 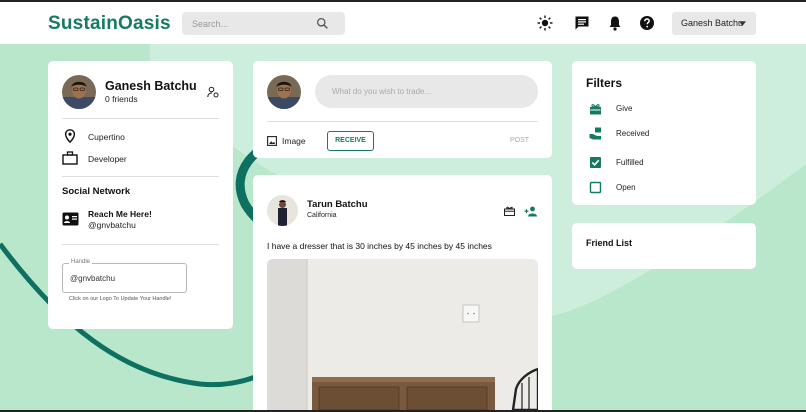 I want to click on brightness-icon, so click(x=545, y=23).